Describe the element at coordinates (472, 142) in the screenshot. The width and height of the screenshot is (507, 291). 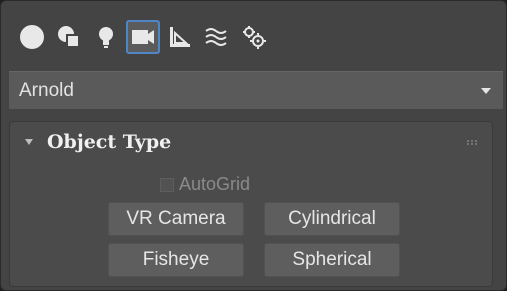
I see `drag-grip-icon` at that location.